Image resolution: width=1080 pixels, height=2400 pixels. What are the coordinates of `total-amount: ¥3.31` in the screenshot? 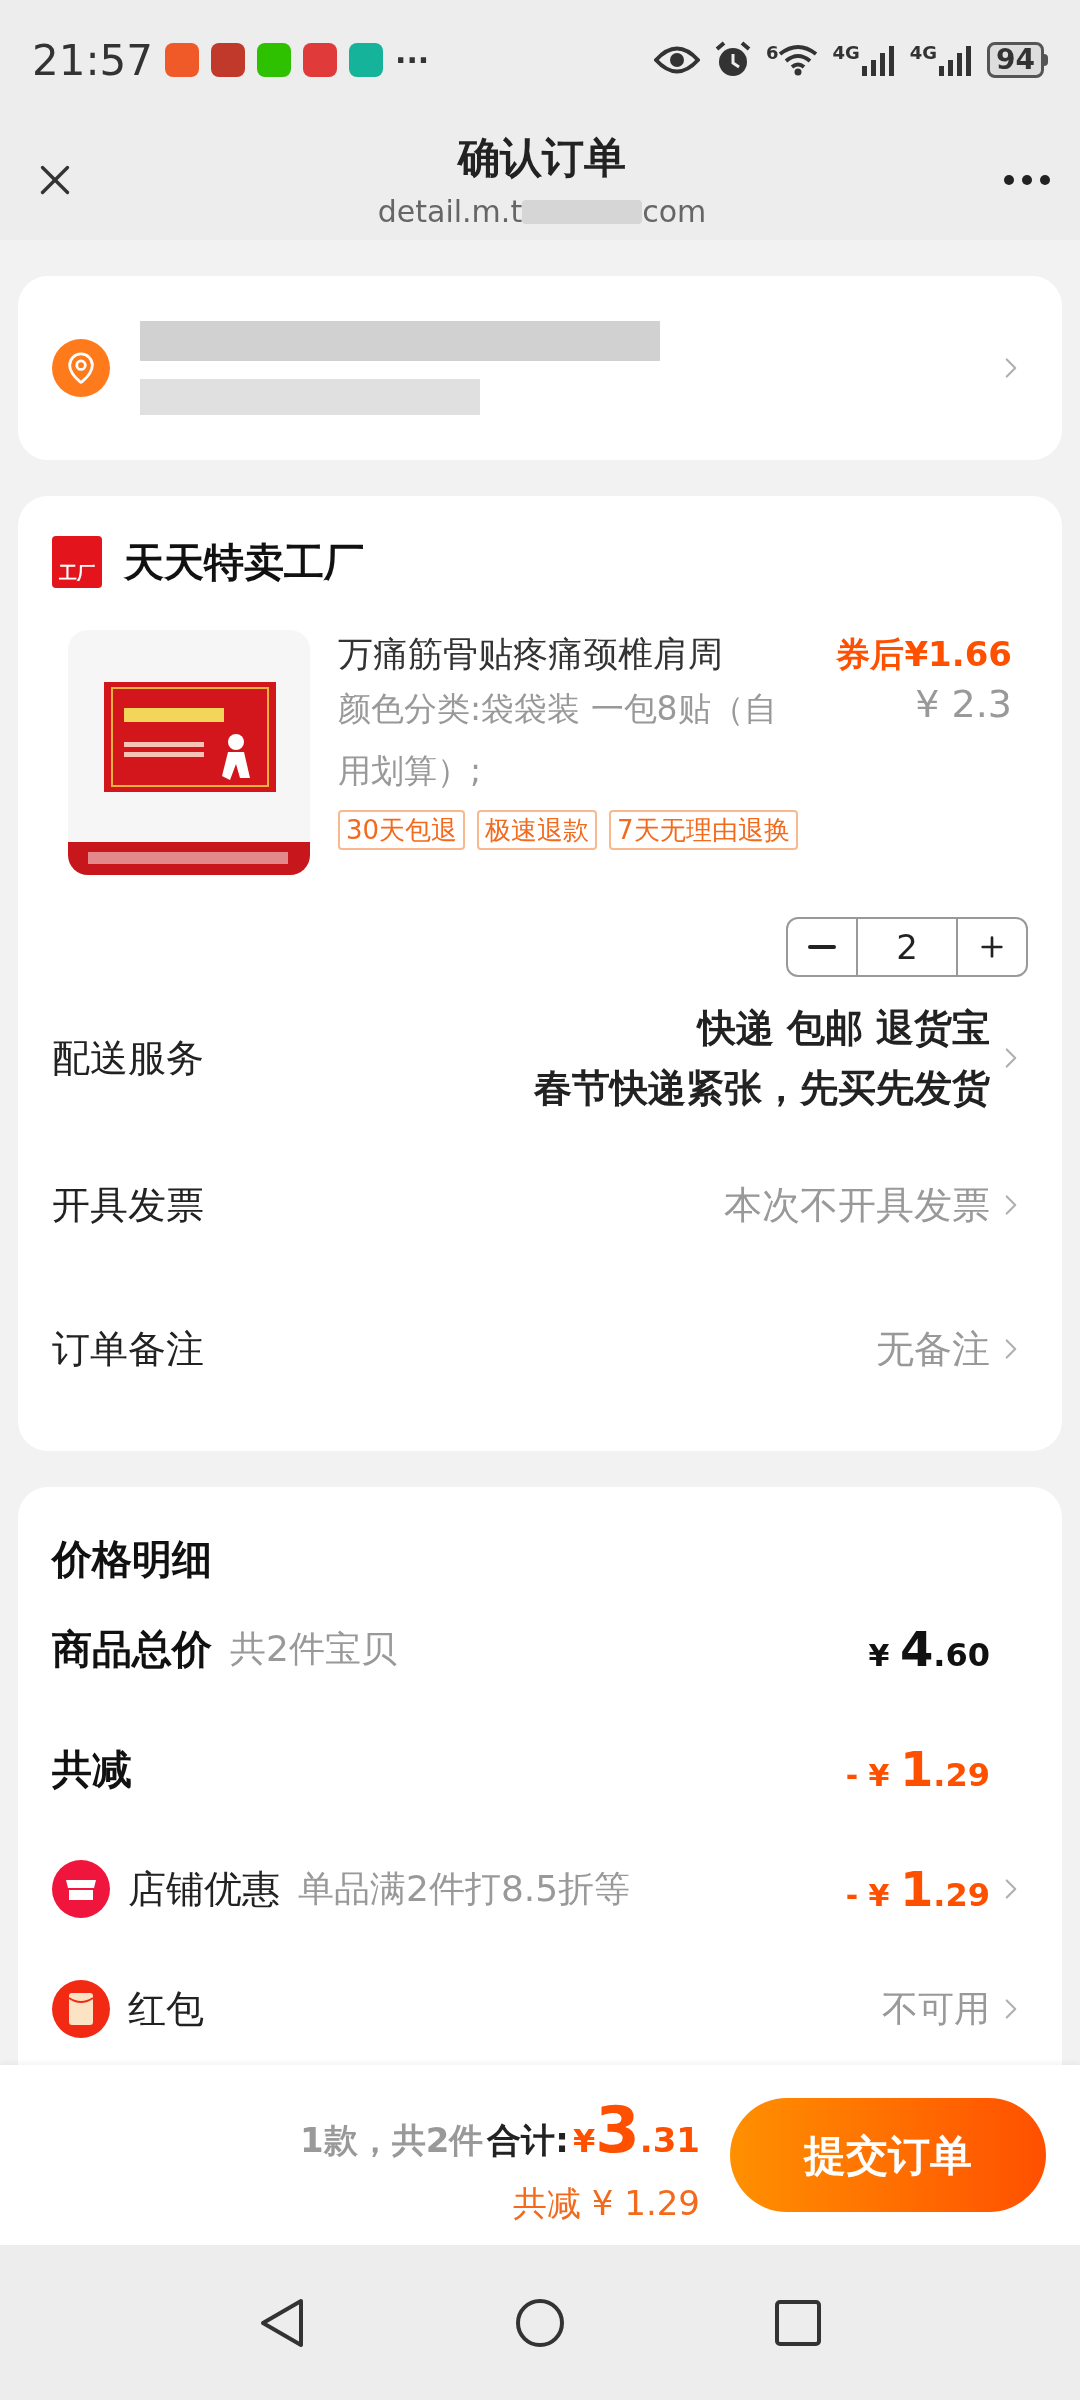 It's located at (636, 2130).